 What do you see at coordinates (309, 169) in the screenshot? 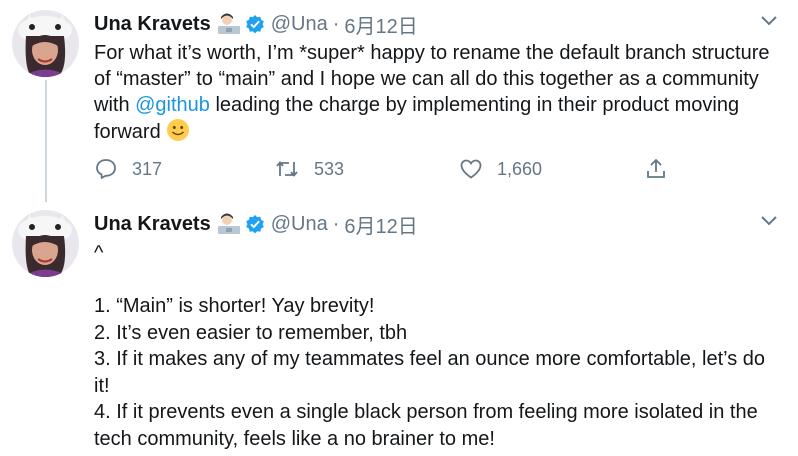
I see `retweet-button: 533` at bounding box center [309, 169].